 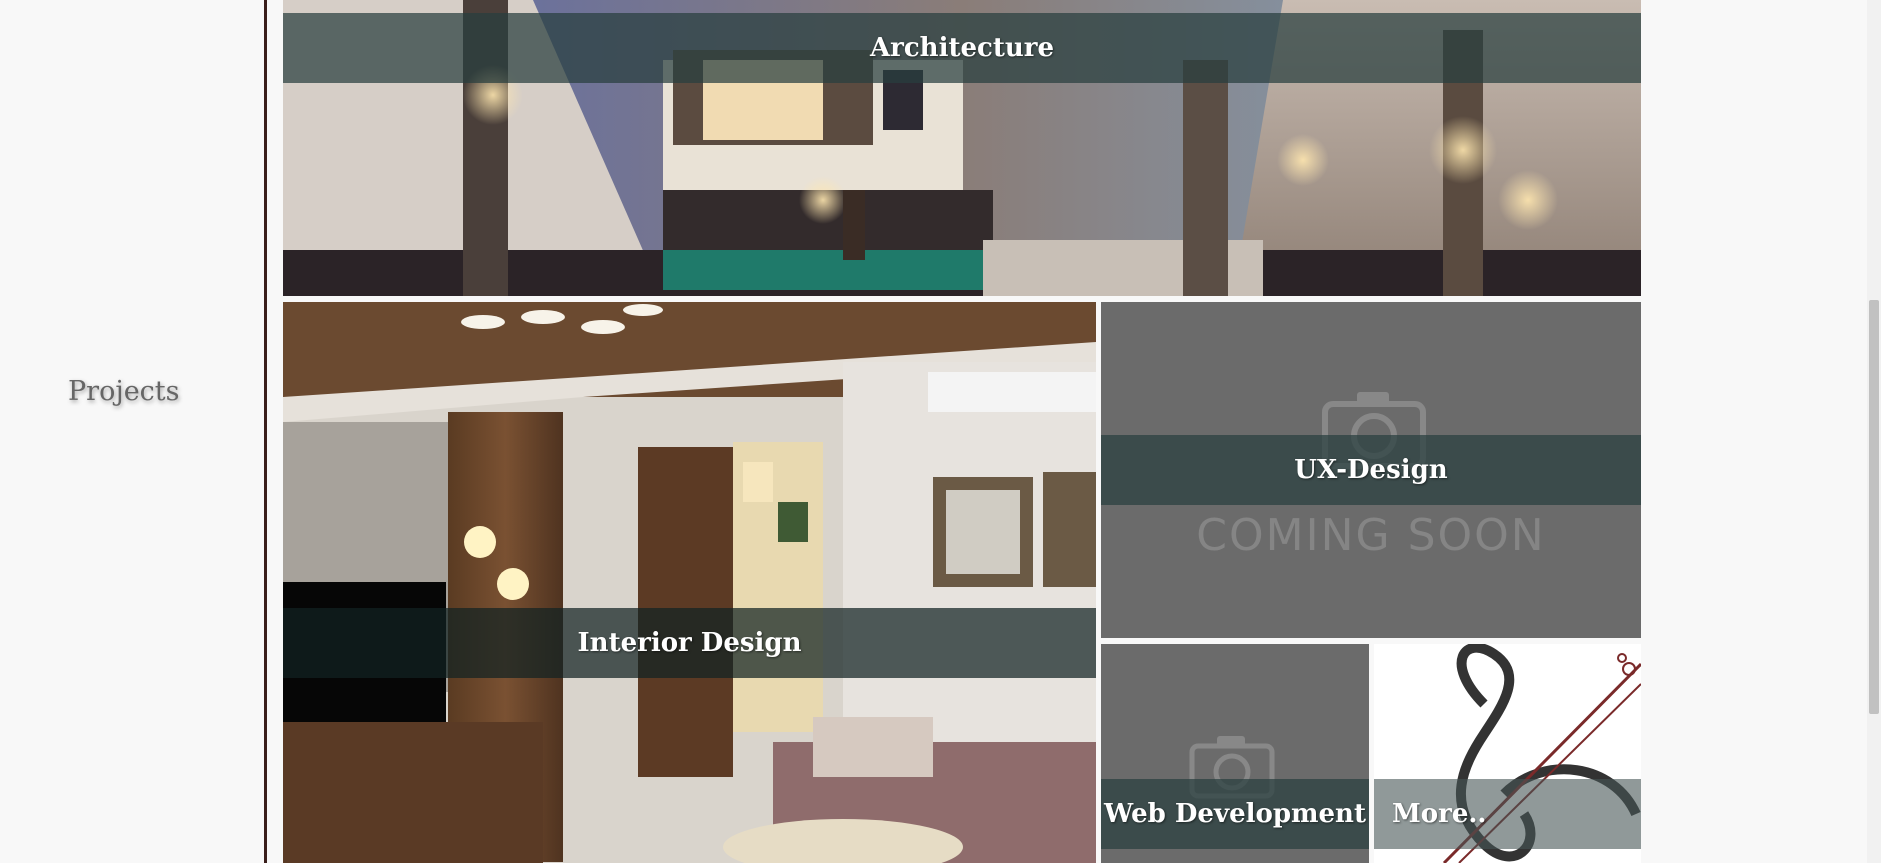 I want to click on tile-label-web-development: Web Development, so click(x=1235, y=814).